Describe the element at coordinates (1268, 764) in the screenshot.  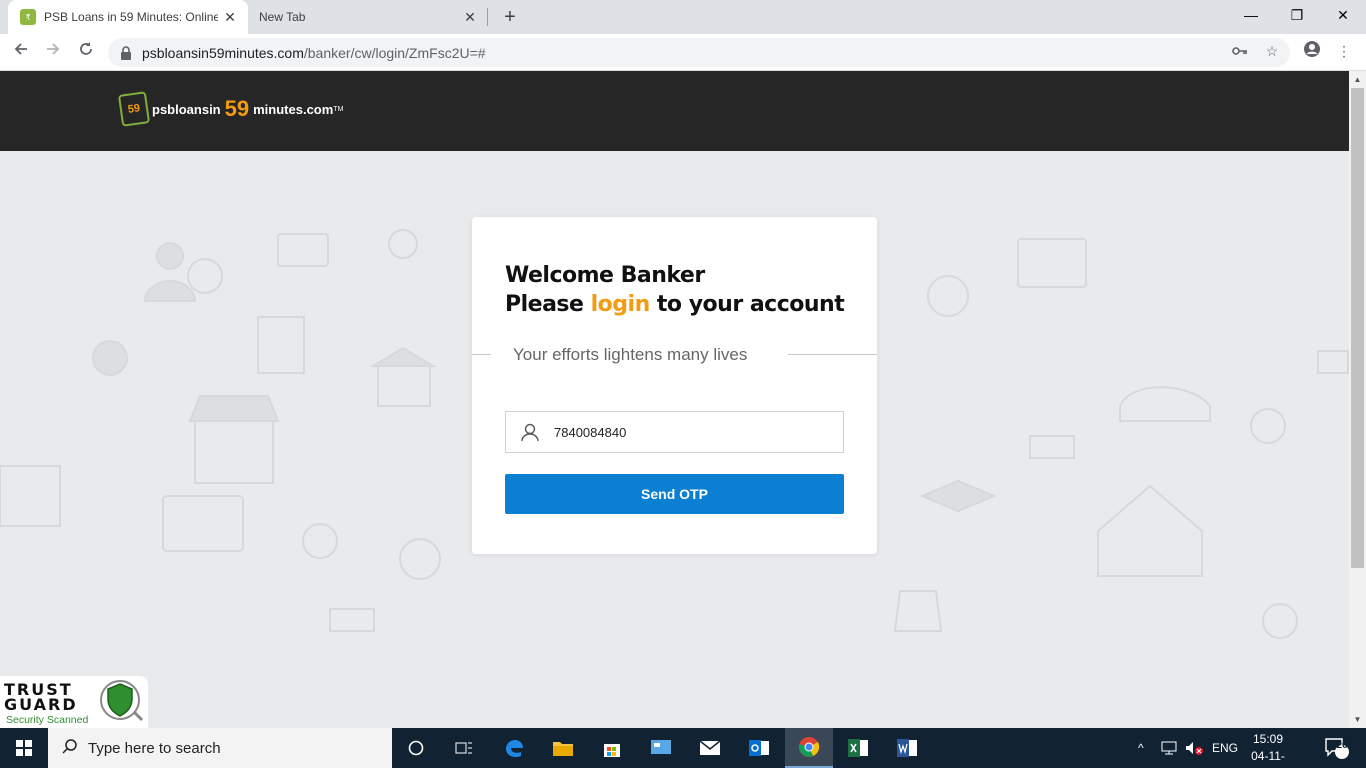
I see `clock-date: 04-11-2019` at that location.